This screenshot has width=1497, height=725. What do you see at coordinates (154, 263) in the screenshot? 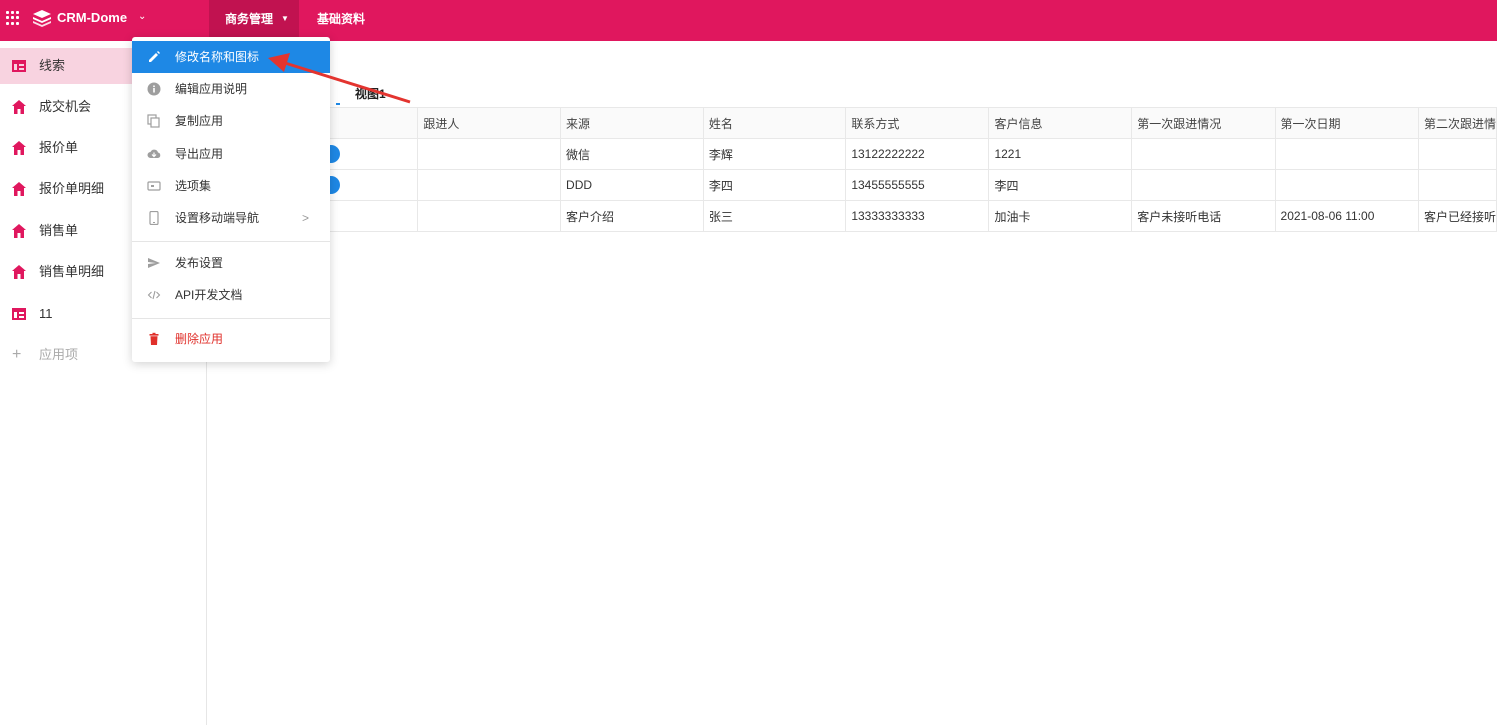
I see `send-icon` at bounding box center [154, 263].